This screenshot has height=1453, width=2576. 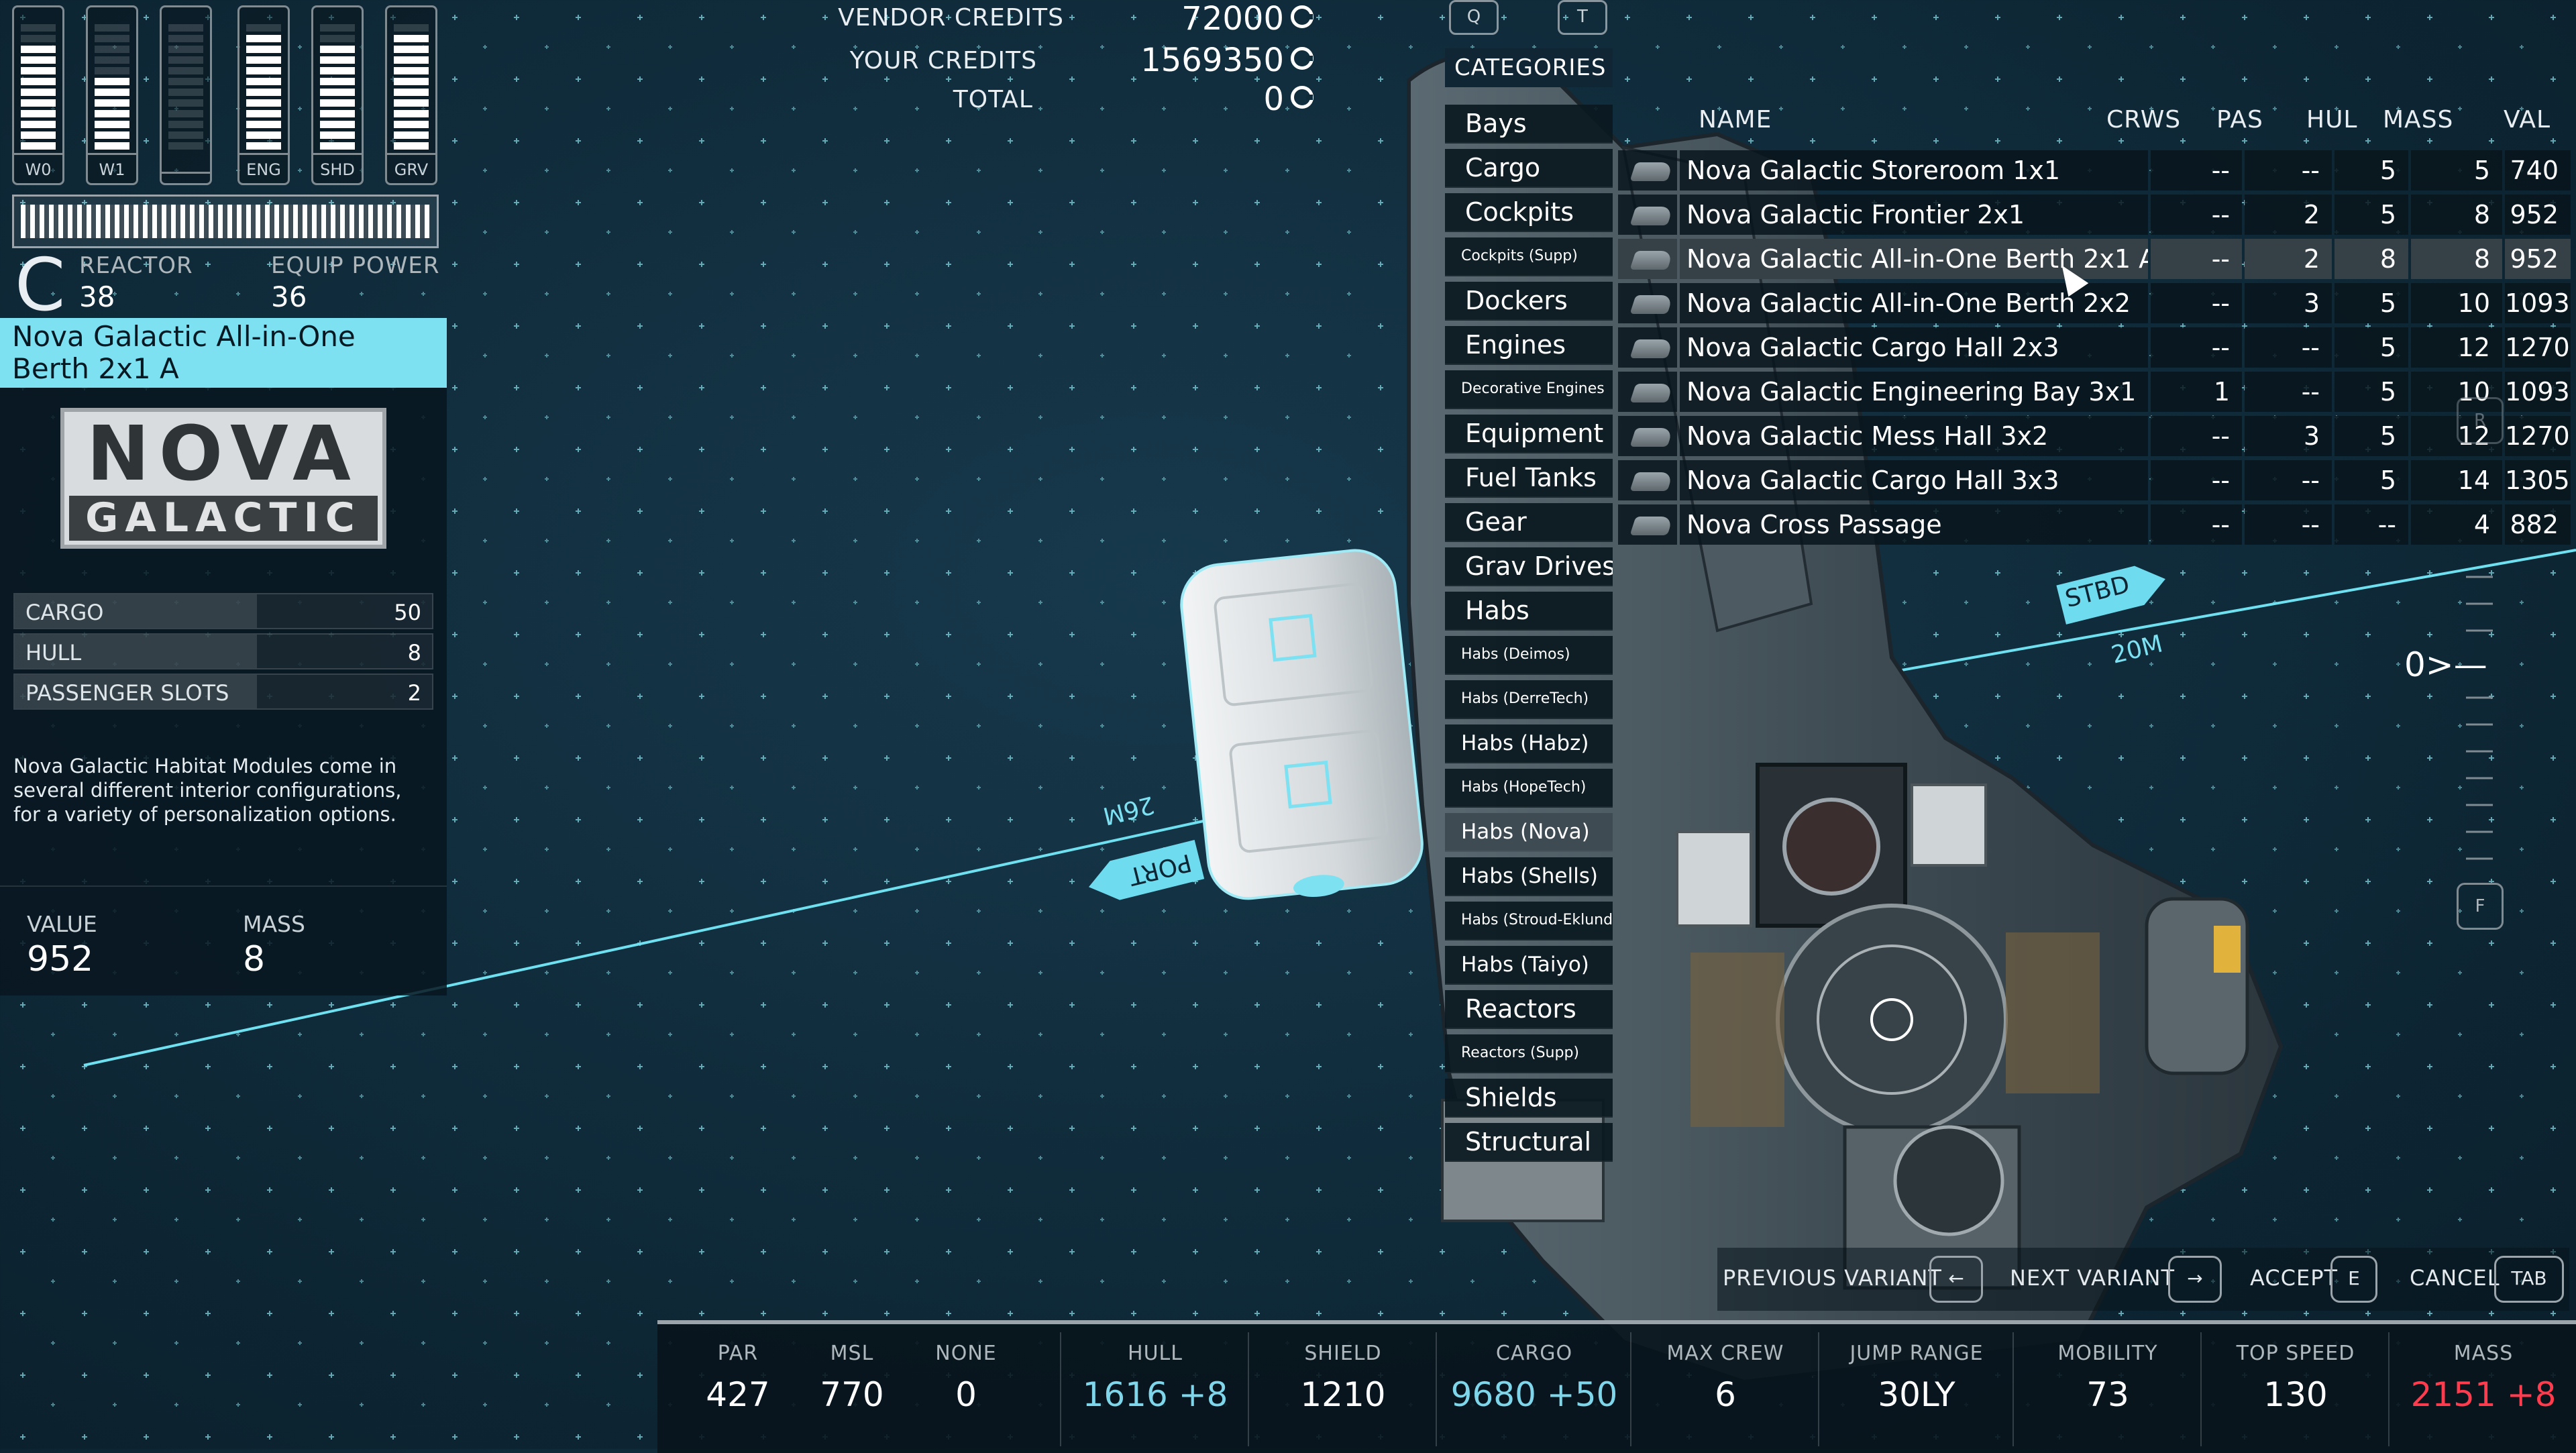 What do you see at coordinates (1529, 345) in the screenshot?
I see `category-engines: Engines` at bounding box center [1529, 345].